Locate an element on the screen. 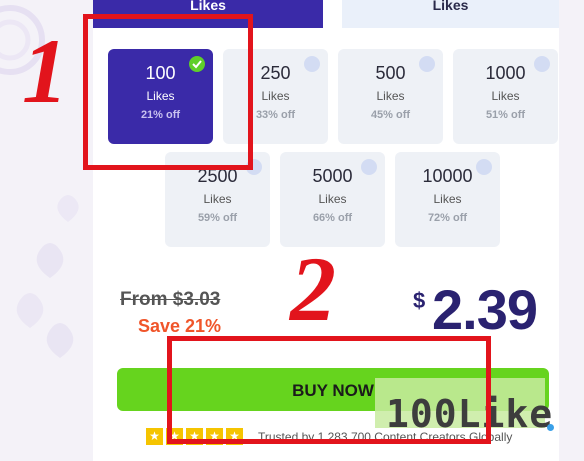 The height and width of the screenshot is (461, 584). star-icon: ★ is located at coordinates (154, 436).